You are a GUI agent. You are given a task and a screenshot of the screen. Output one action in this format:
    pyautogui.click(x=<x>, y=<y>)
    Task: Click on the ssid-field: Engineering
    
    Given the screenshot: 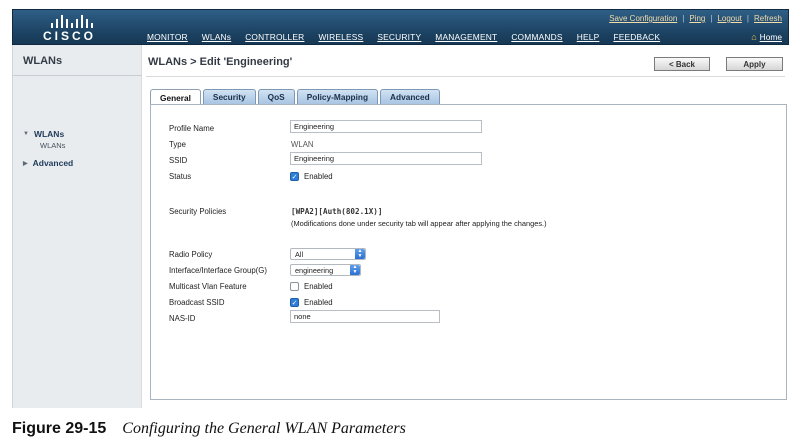 What is the action you would take?
    pyautogui.click(x=386, y=158)
    